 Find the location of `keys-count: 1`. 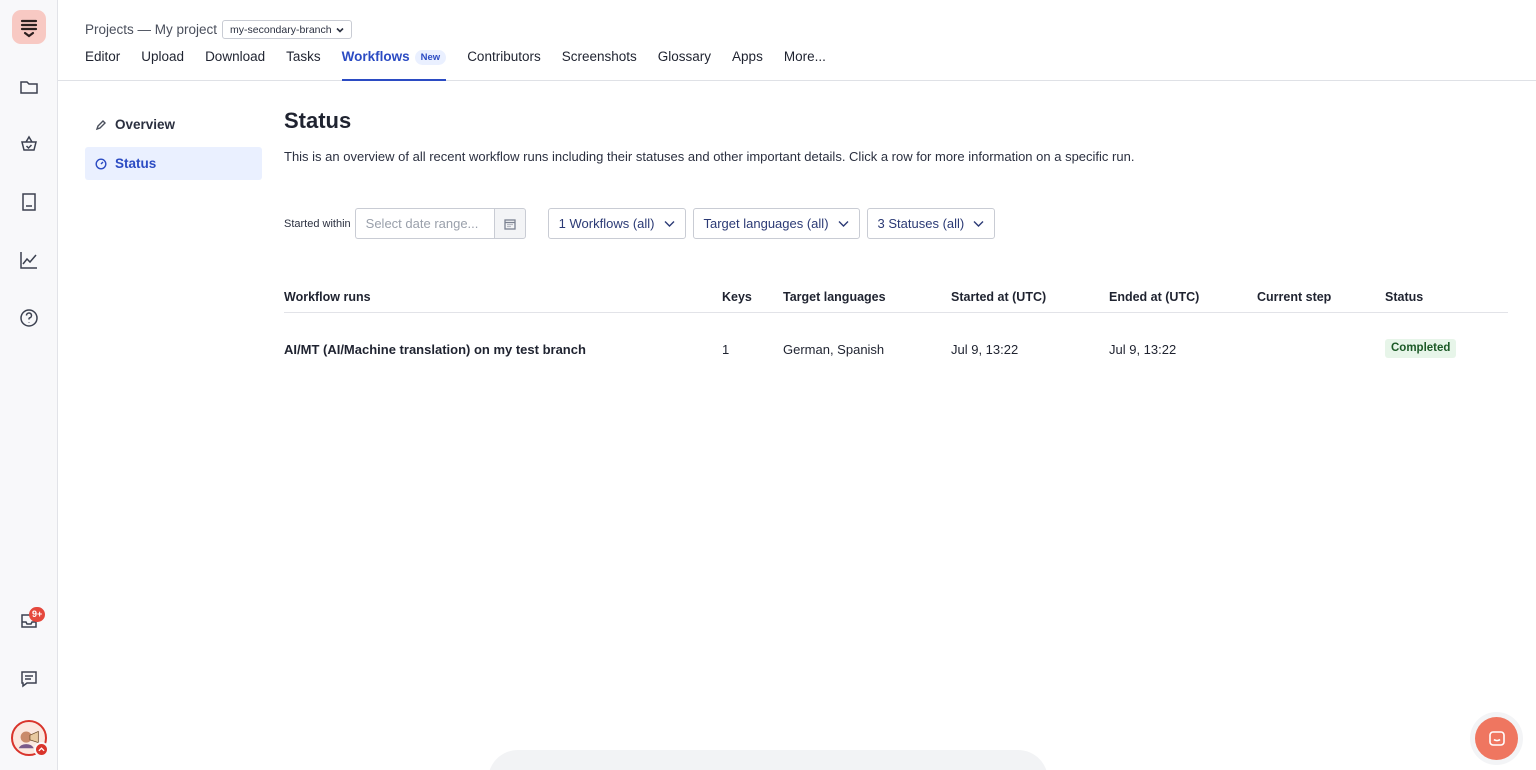

keys-count: 1 is located at coordinates (726, 349).